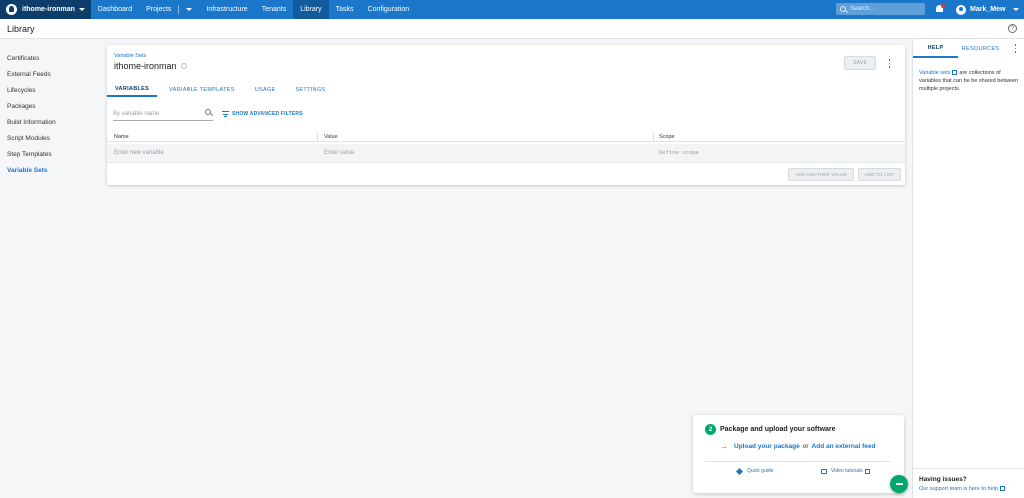 The width and height of the screenshot is (1024, 498). I want to click on tab-variables: VARIABLES, so click(132, 90).